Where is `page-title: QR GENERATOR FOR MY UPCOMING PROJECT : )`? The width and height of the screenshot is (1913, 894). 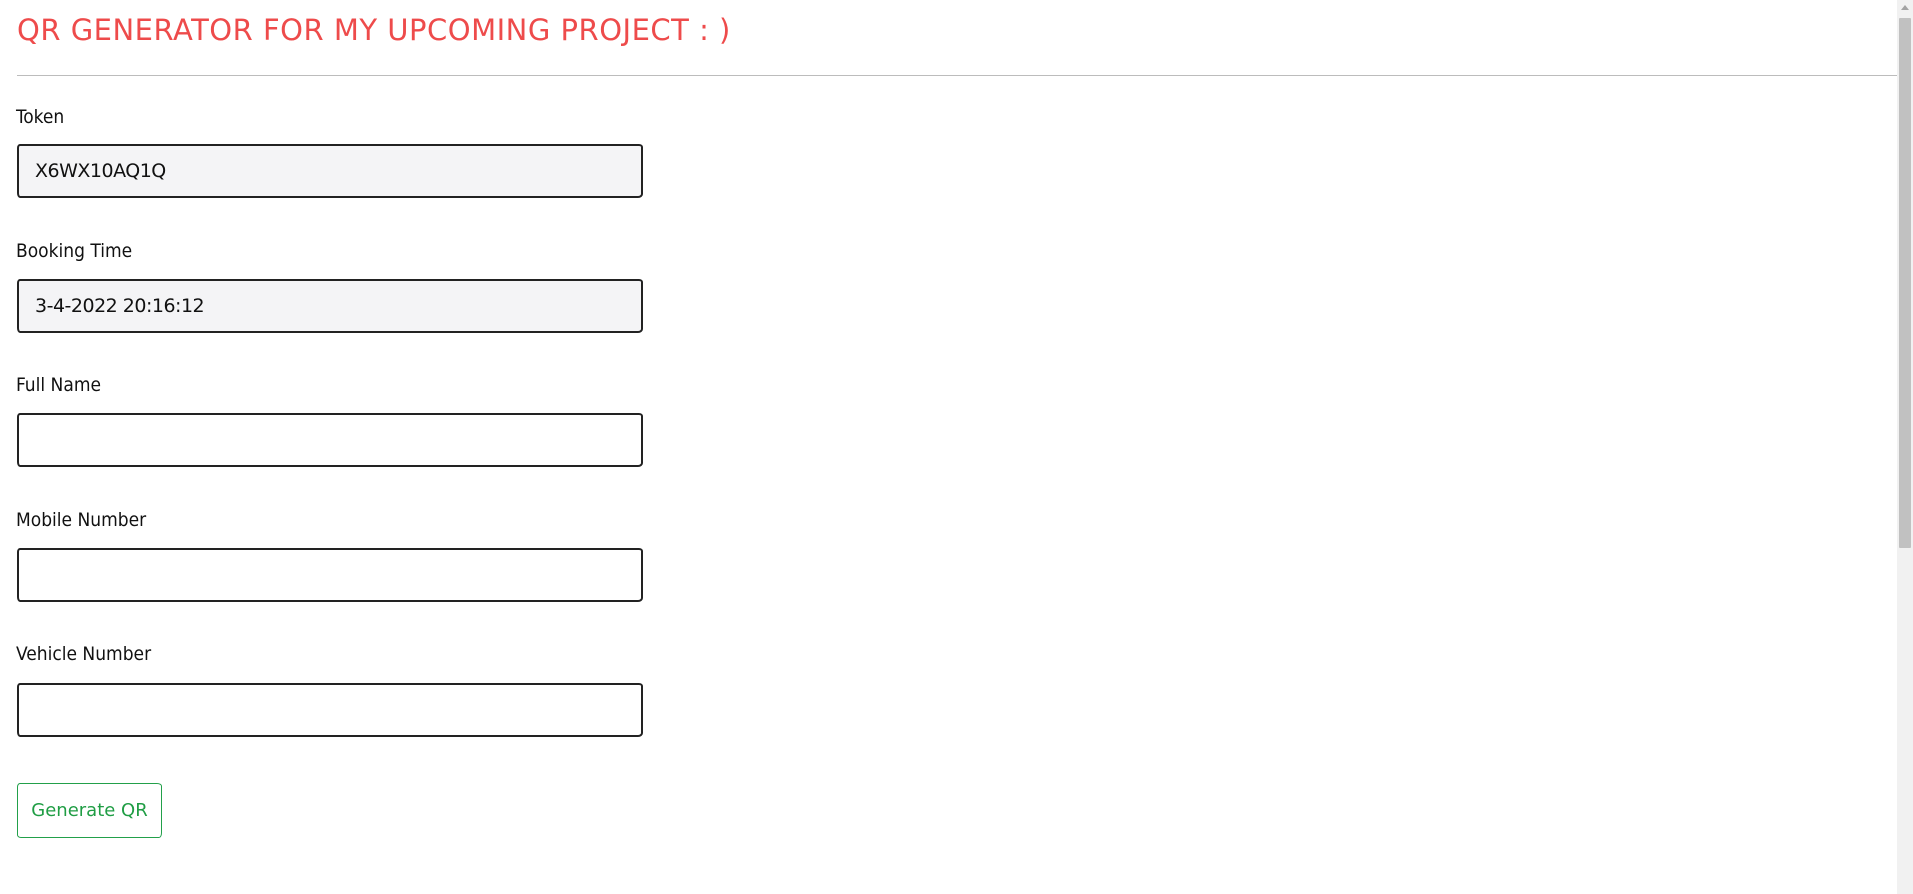 page-title: QR GENERATOR FOR MY UPCOMING PROJECT : ) is located at coordinates (374, 30).